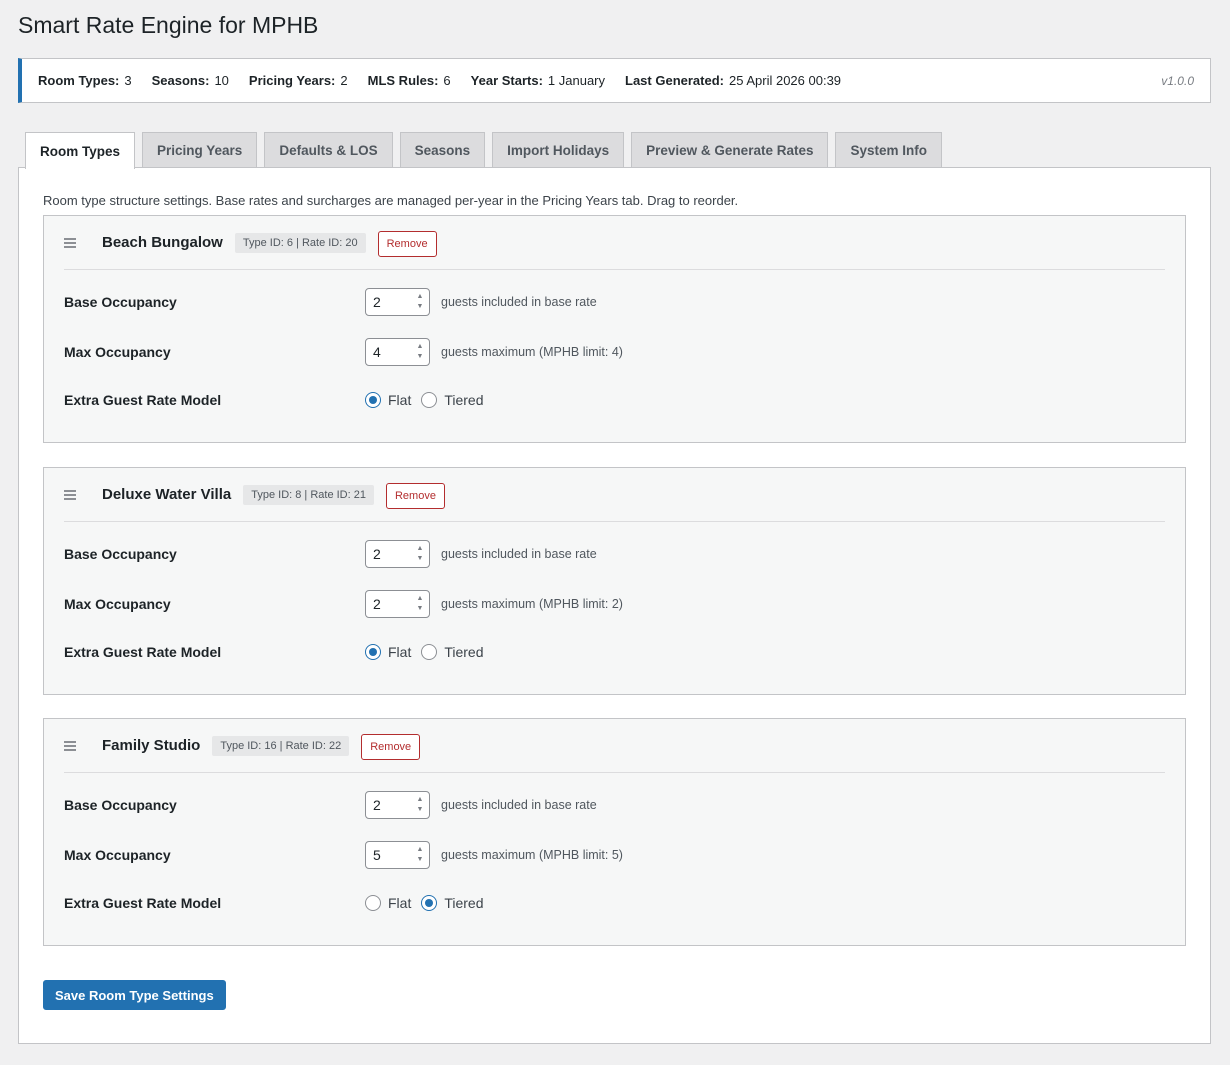  What do you see at coordinates (730, 150) in the screenshot?
I see `tab-preview-generate: Preview & Generate Rates` at bounding box center [730, 150].